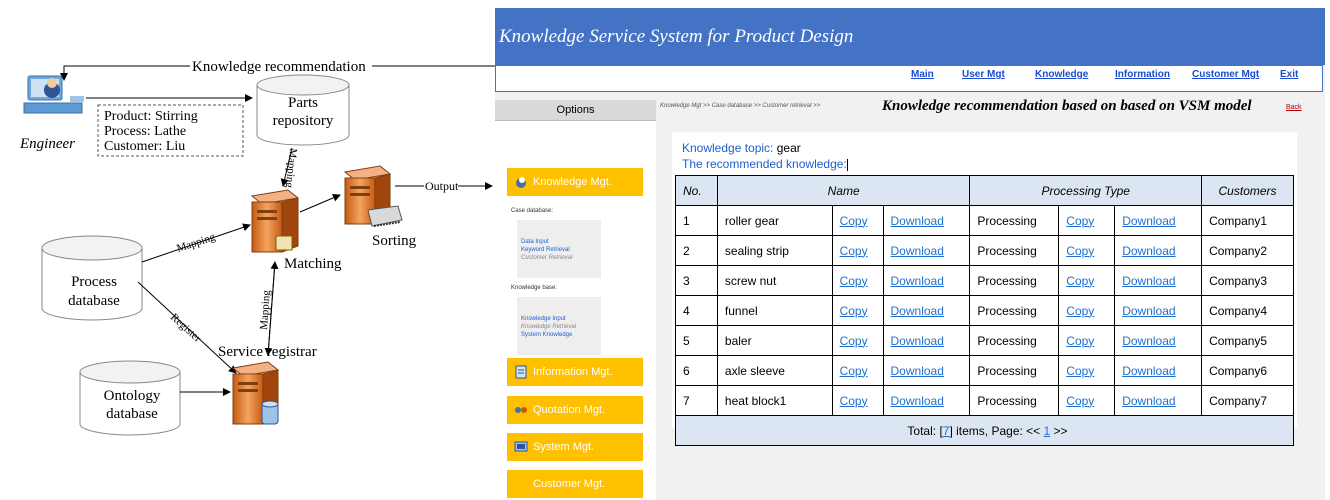 This screenshot has height=500, width=1330. Describe the element at coordinates (575, 410) in the screenshot. I see `quotation-mgt-button: Quotation Mgt.` at that location.